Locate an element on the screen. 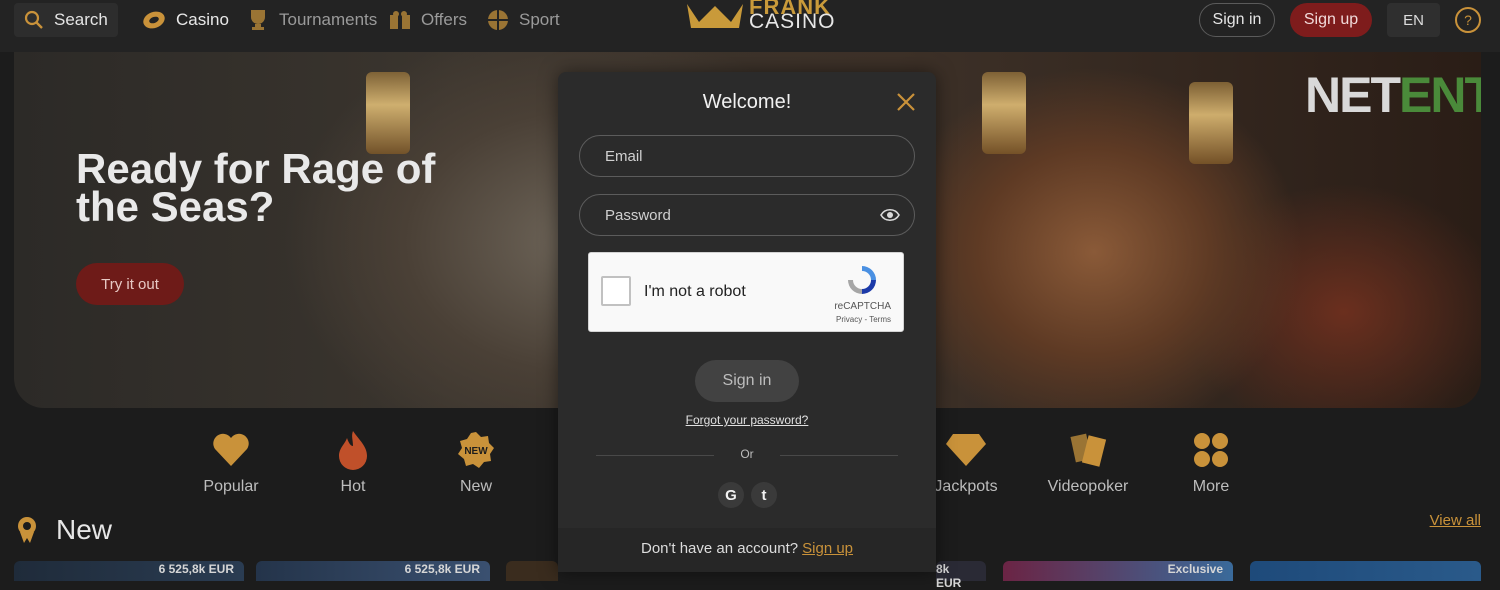 The image size is (1500, 590). category-popular-label: Popular is located at coordinates (231, 486).